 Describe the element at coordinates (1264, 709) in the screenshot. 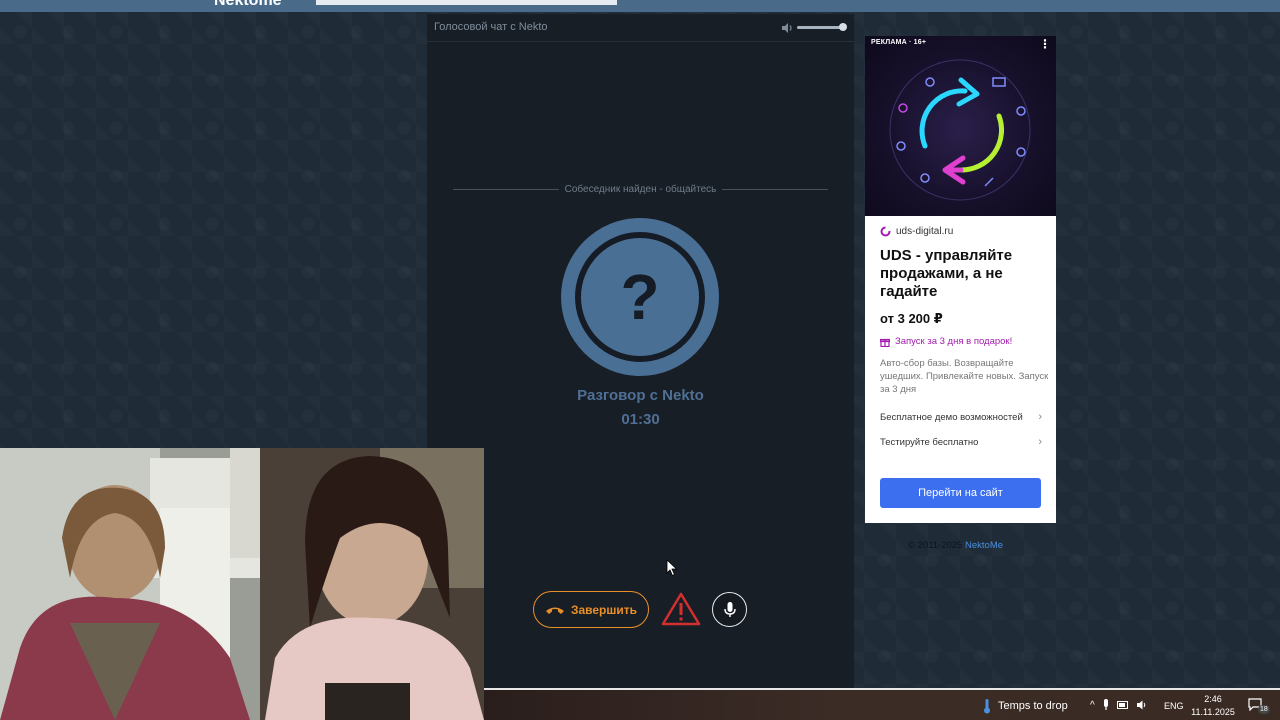

I see `notification-count: 18` at that location.